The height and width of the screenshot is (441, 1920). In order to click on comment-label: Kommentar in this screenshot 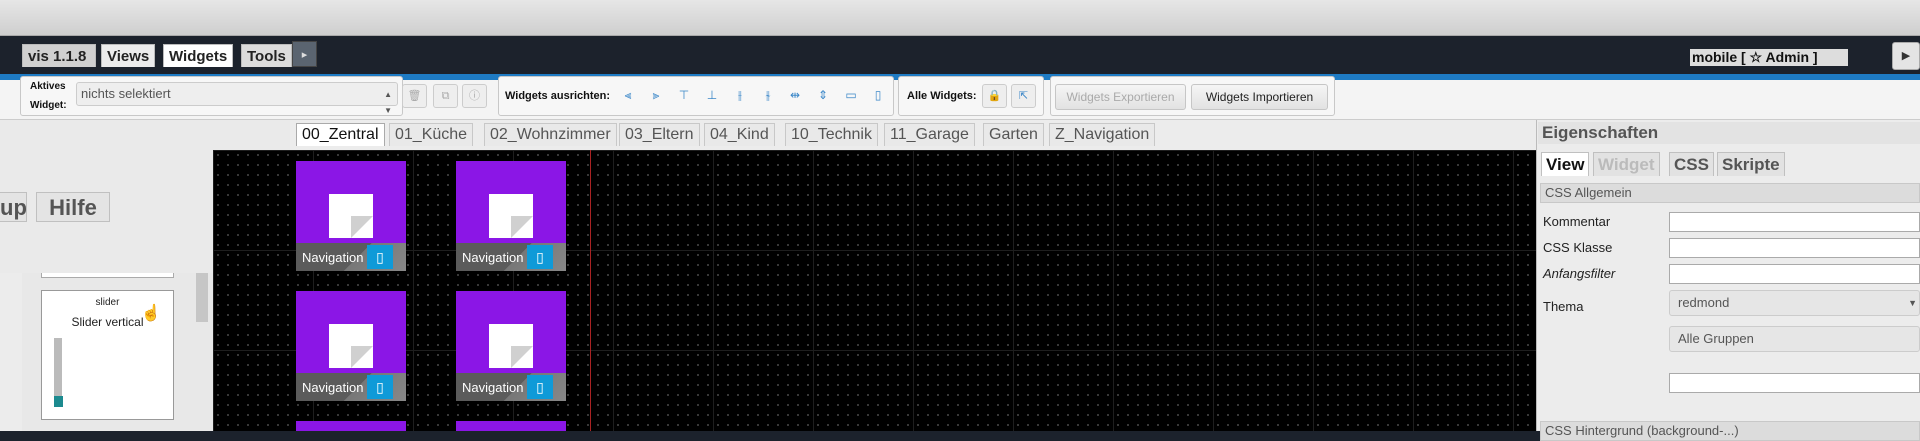, I will do `click(1577, 221)`.